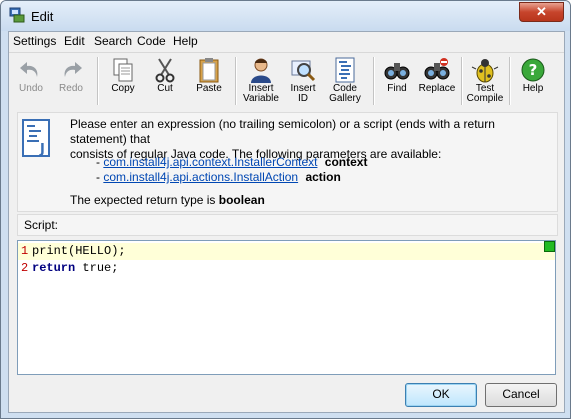 The width and height of the screenshot is (571, 419). What do you see at coordinates (42, 16) in the screenshot?
I see `window-title: Edit` at bounding box center [42, 16].